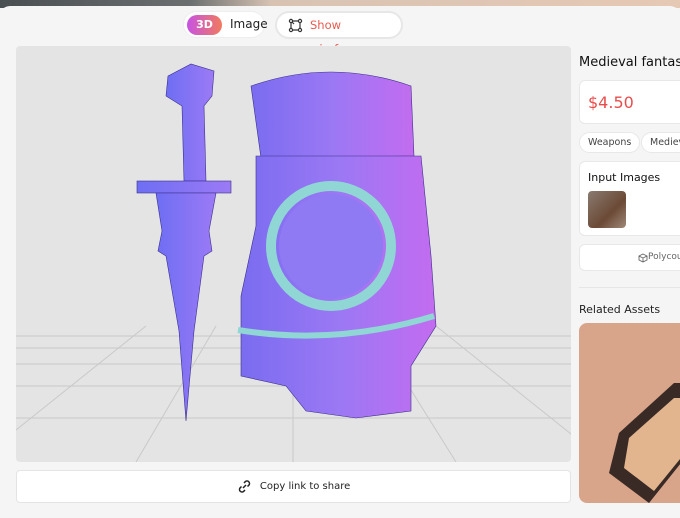  Describe the element at coordinates (305, 486) in the screenshot. I see `copy-link-label: Copy link to share` at that location.